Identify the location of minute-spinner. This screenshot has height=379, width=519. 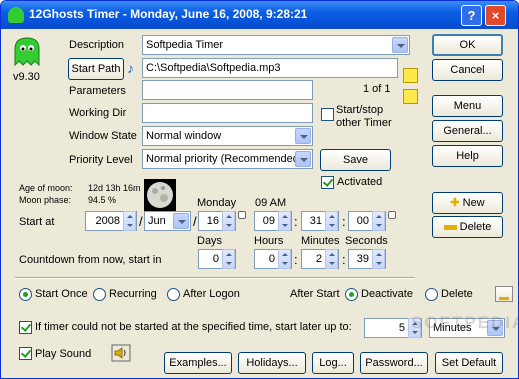
(331, 221).